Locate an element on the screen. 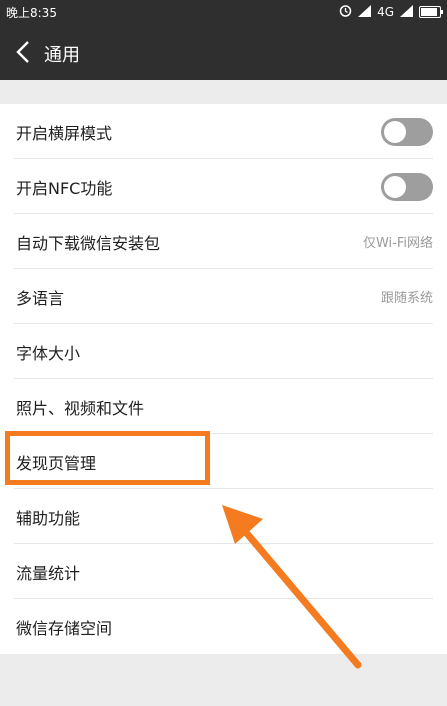 The height and width of the screenshot is (706, 447). setting-language: 多语言 跟随系统 is located at coordinates (223, 296).